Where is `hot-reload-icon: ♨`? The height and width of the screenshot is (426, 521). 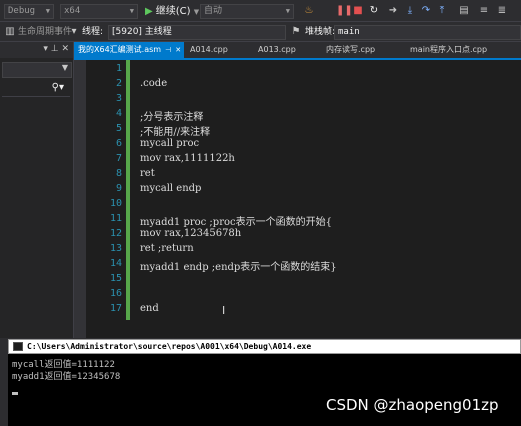
hot-reload-icon: ♨ is located at coordinates (309, 11).